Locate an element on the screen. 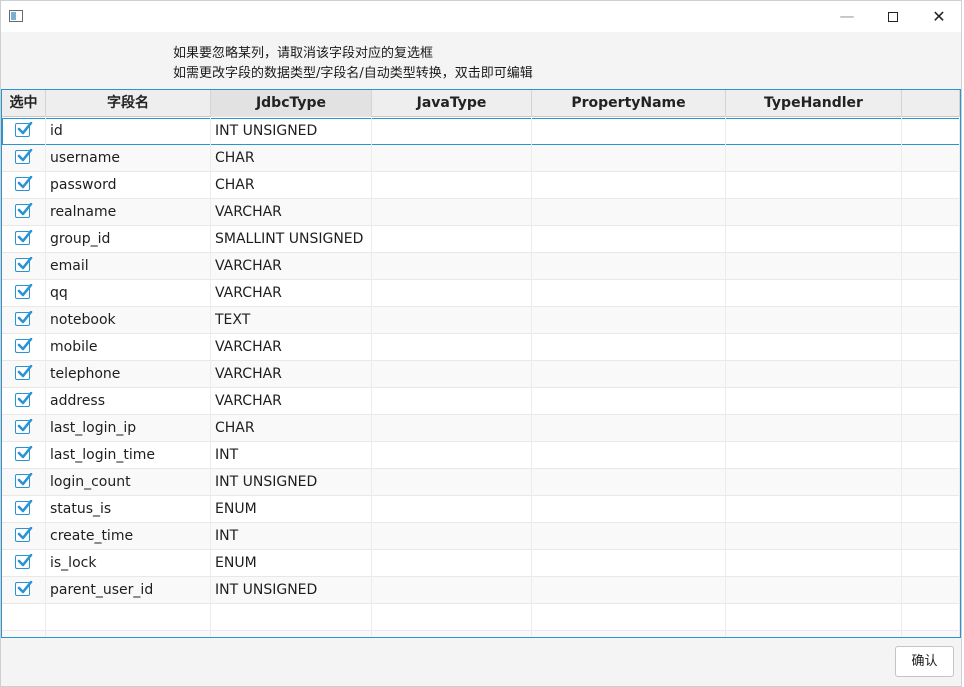 This screenshot has width=964, height=687. table-row: realname VARCHAR is located at coordinates (481, 212).